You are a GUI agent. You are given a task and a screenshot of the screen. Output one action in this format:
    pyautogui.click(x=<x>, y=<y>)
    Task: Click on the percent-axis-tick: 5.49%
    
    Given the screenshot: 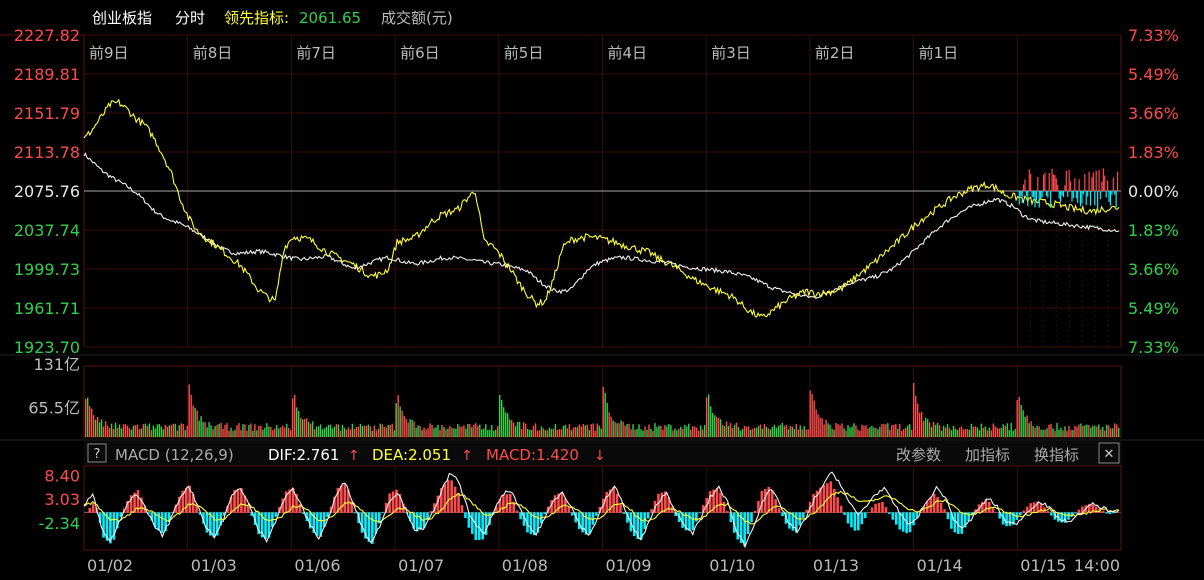 What is the action you would take?
    pyautogui.click(x=1153, y=308)
    